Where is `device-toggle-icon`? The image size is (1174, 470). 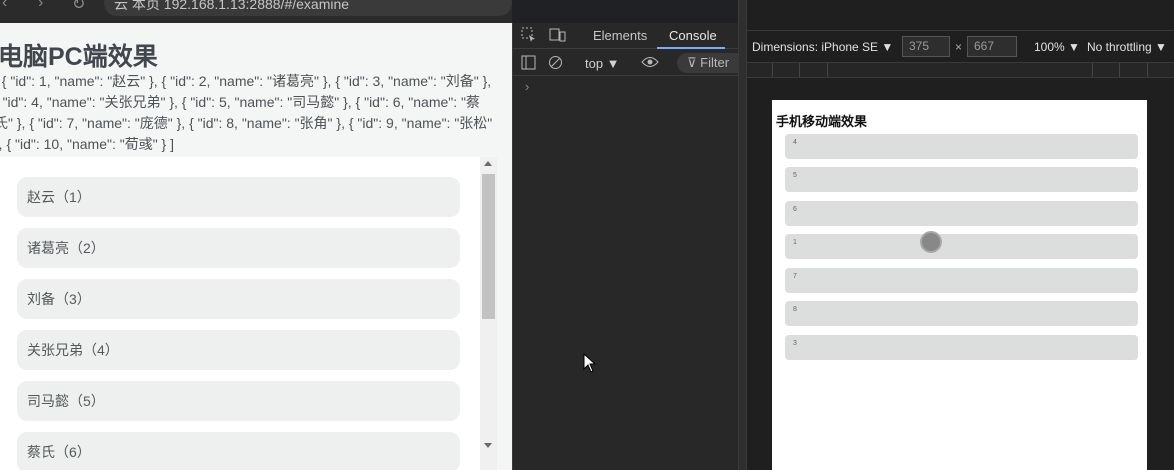 device-toggle-icon is located at coordinates (558, 36).